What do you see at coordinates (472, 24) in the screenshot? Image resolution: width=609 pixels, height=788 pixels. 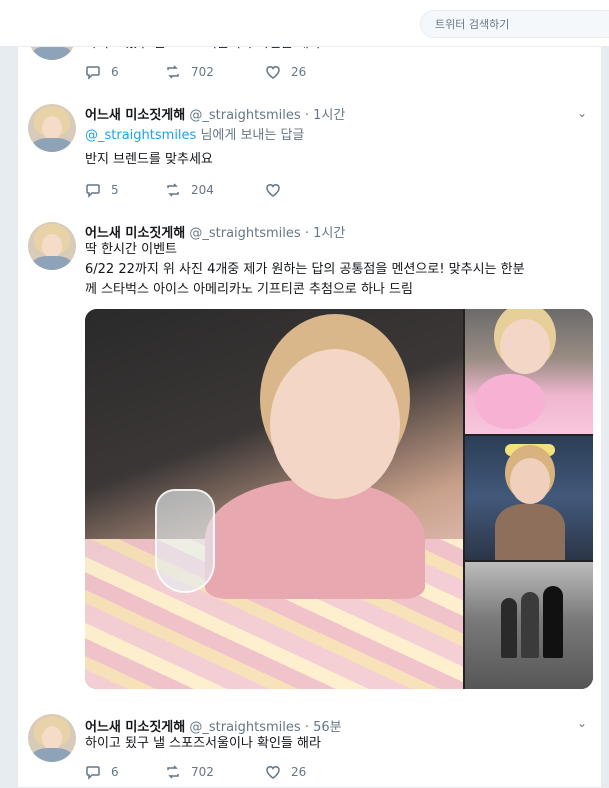 I see `search-placeholder: 트위터 검색하기` at bounding box center [472, 24].